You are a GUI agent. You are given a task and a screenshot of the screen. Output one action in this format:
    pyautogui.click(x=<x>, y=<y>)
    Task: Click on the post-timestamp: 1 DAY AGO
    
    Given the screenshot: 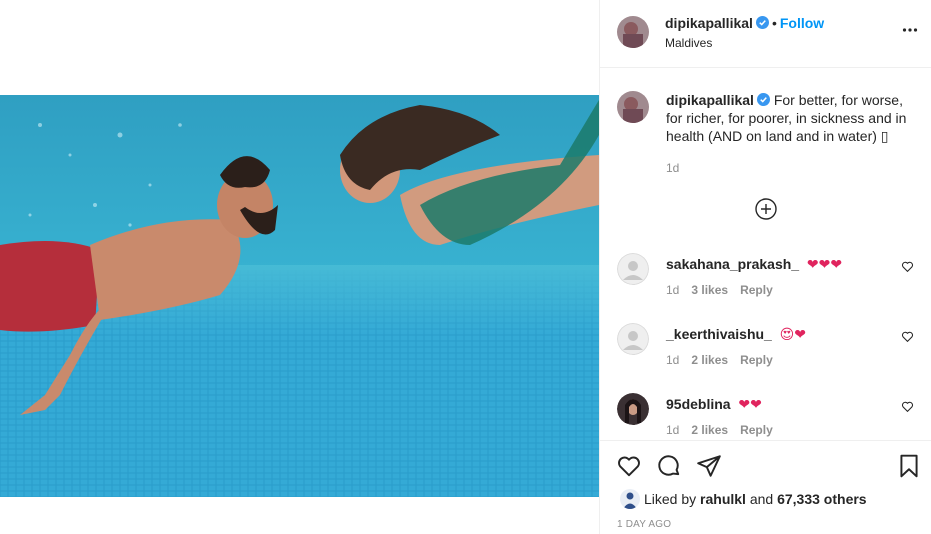 What is the action you would take?
    pyautogui.click(x=644, y=524)
    